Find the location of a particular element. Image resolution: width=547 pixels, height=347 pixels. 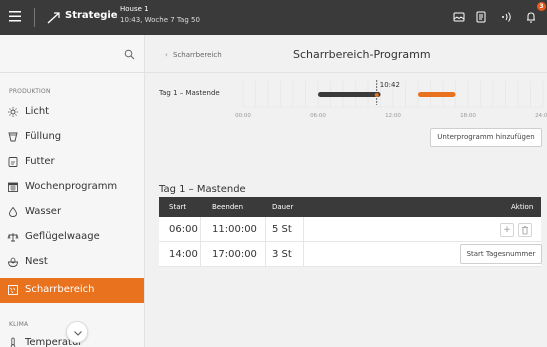

house-name: House 1 is located at coordinates (134, 9).